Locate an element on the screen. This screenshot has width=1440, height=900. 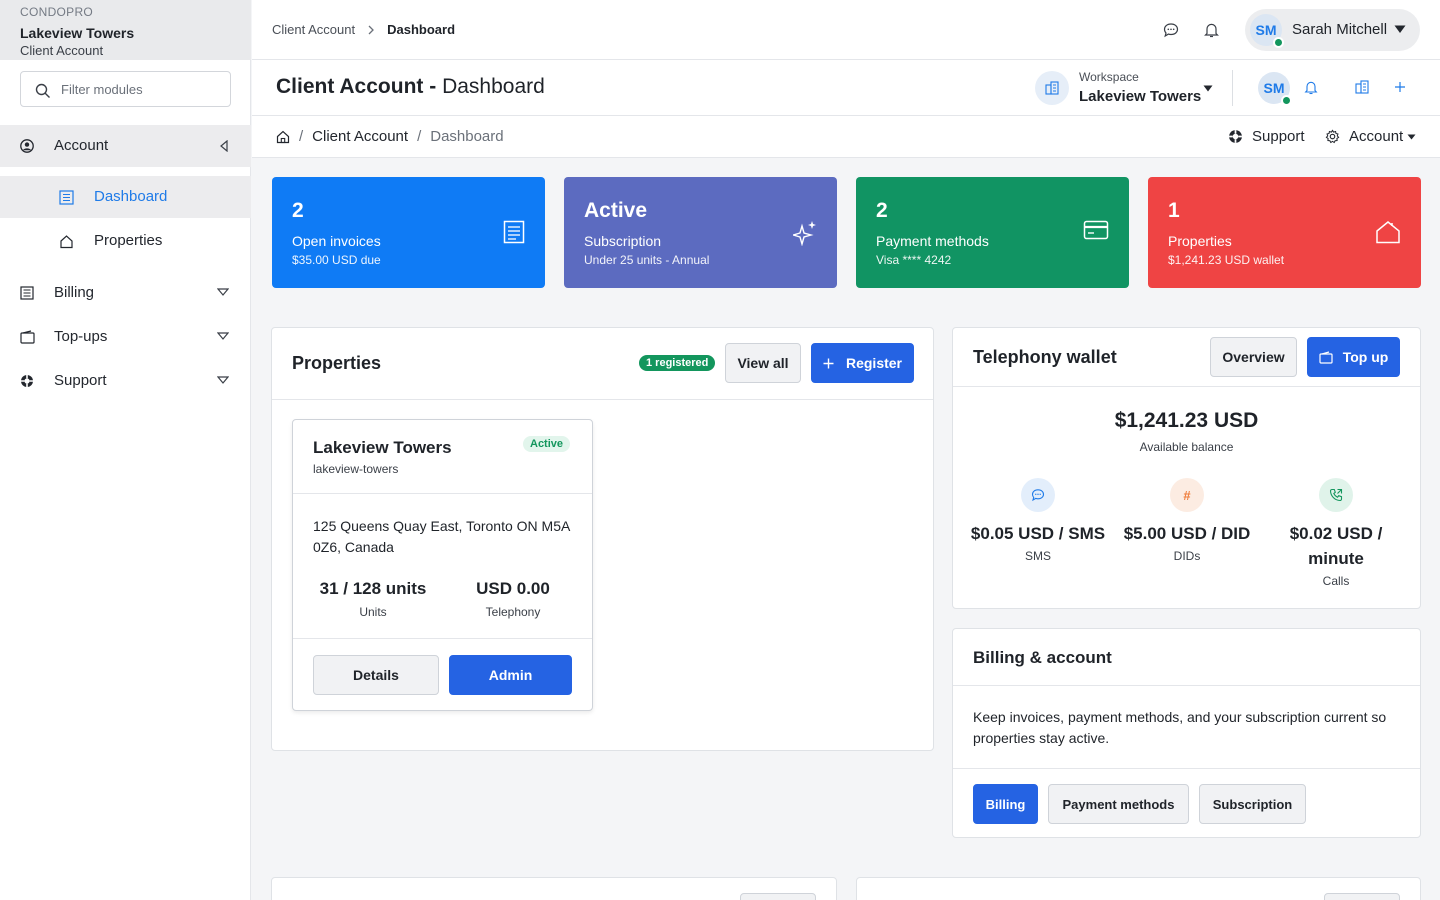
breadcrumb-current: Dashboard is located at coordinates (421, 29).